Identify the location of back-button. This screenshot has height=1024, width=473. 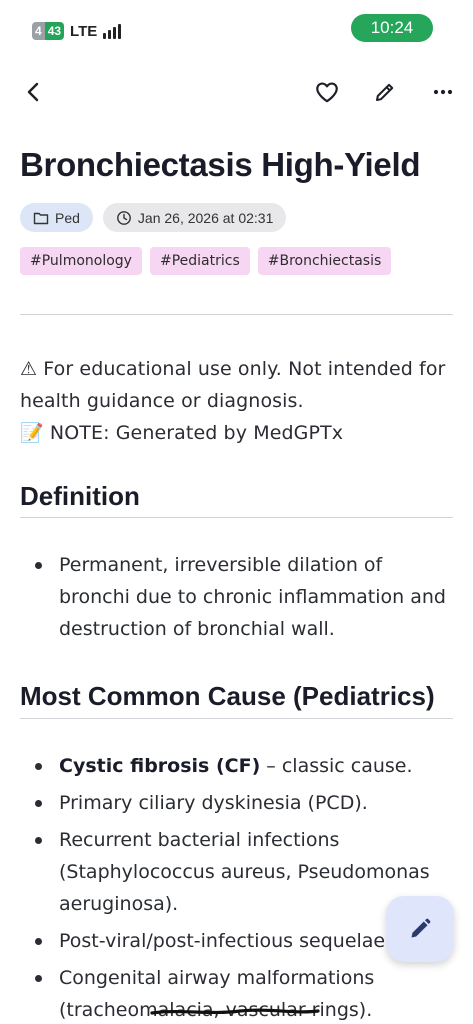
(34, 92).